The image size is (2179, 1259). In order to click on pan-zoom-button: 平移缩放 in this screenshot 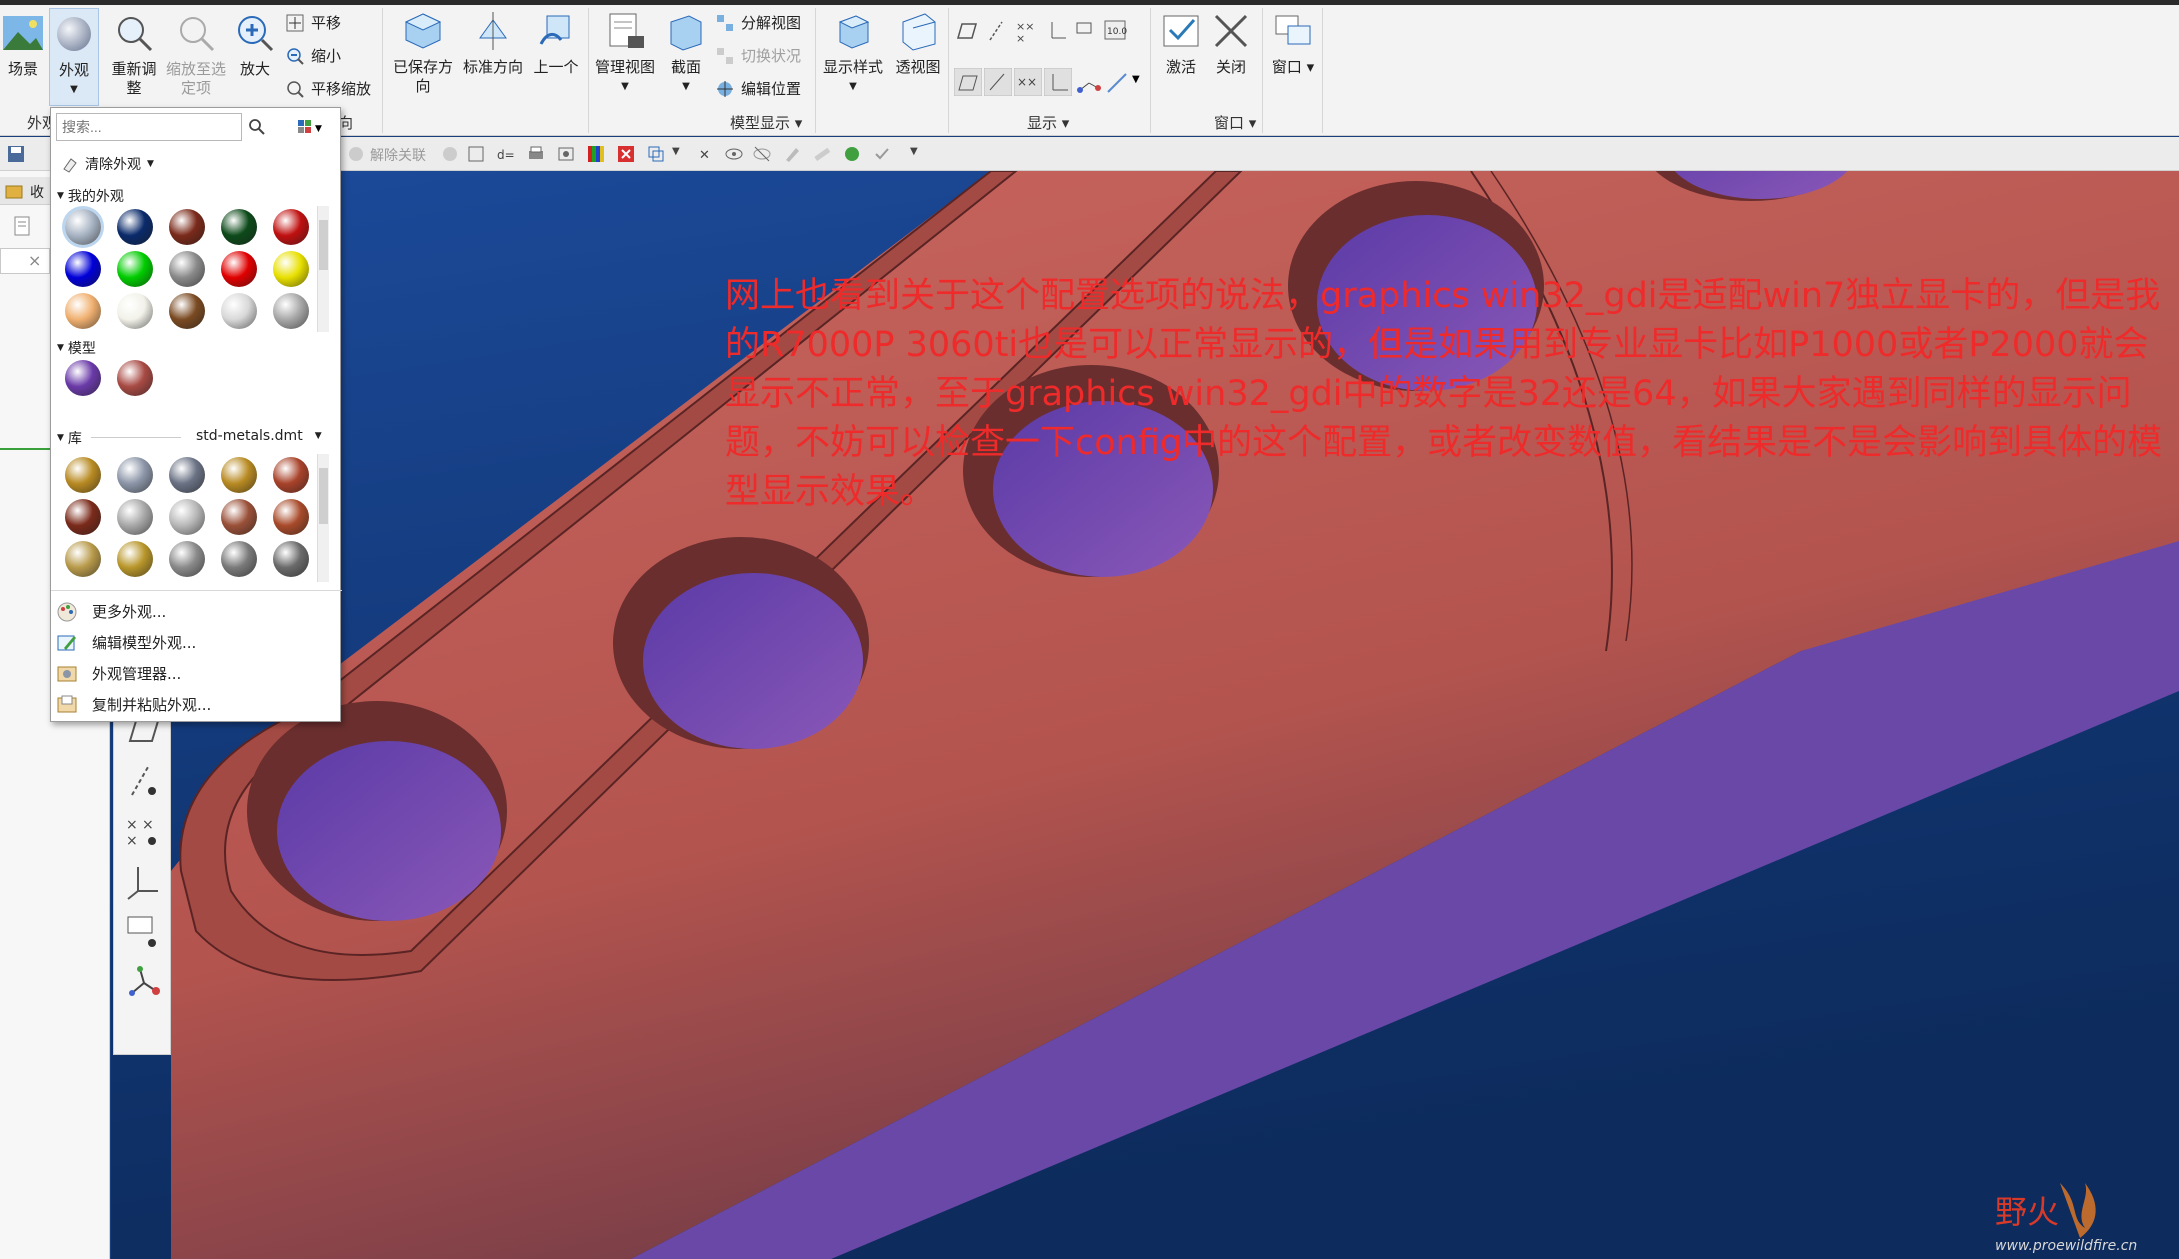, I will do `click(328, 88)`.